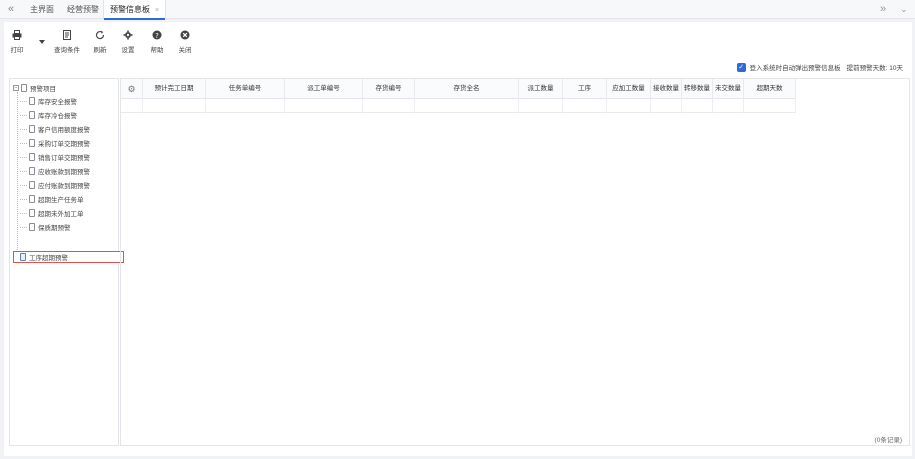 Image resolution: width=915 pixels, height=459 pixels. I want to click on tab-alert-board: 预警信息板 ×, so click(135, 10).